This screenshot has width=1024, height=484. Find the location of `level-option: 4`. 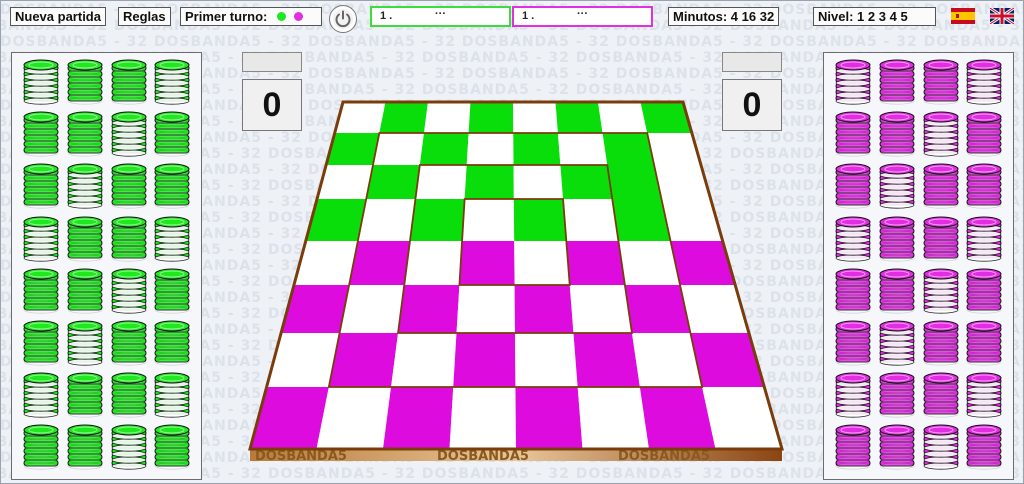

level-option: 4 is located at coordinates (893, 16).